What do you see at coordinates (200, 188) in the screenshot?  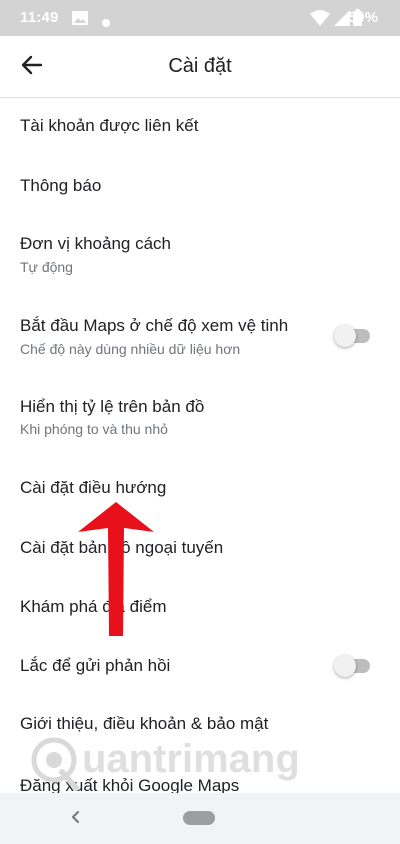 I see `setting-notifications: Thông báo` at bounding box center [200, 188].